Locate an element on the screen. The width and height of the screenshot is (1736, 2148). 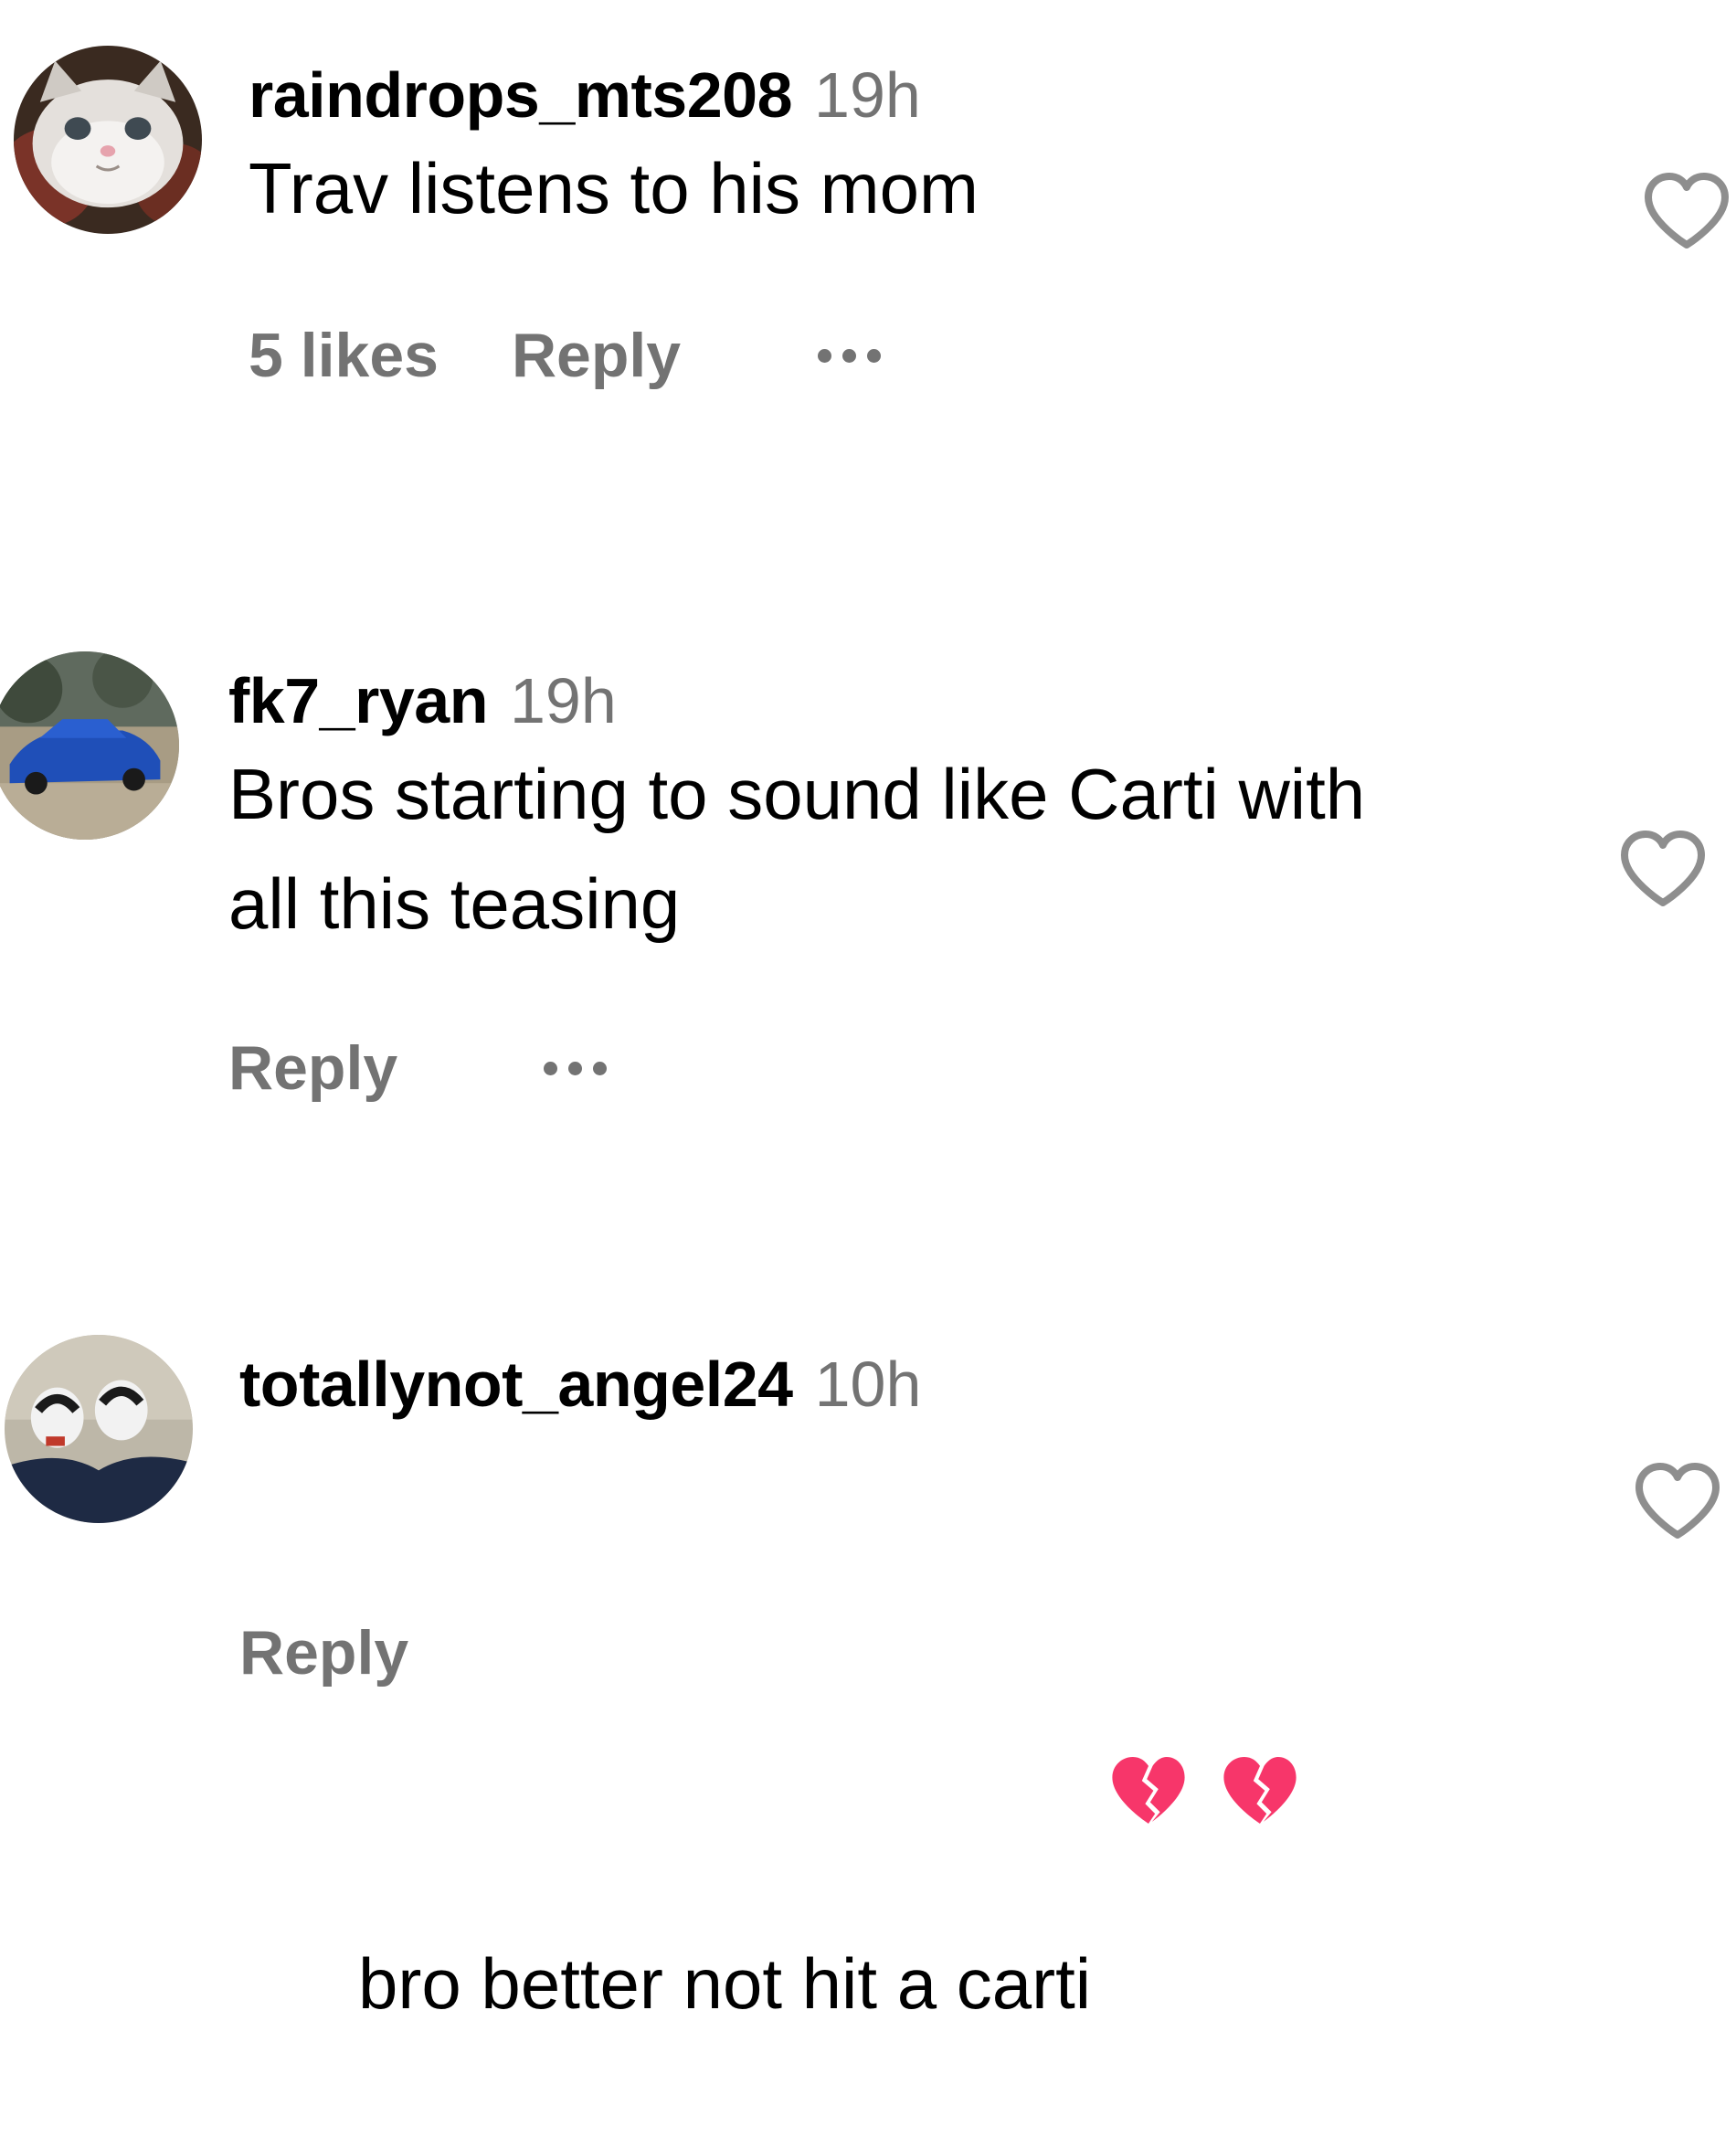
cat-avatar-icon is located at coordinates (108, 140).